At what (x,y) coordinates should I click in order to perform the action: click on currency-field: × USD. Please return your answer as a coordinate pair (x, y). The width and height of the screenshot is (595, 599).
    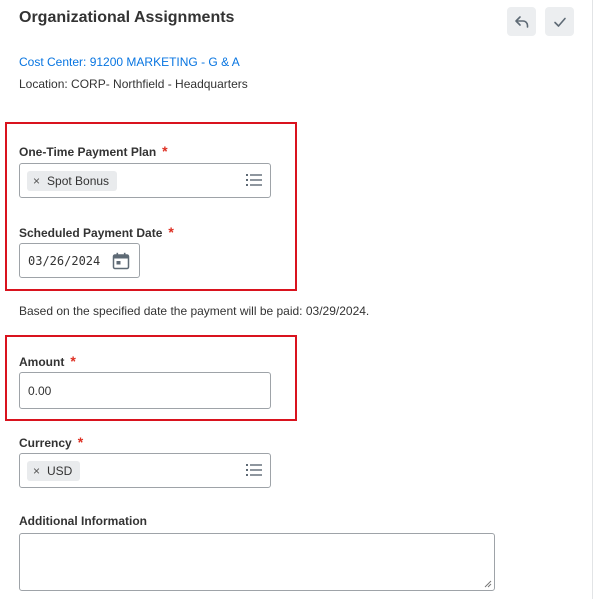
    Looking at the image, I should click on (145, 470).